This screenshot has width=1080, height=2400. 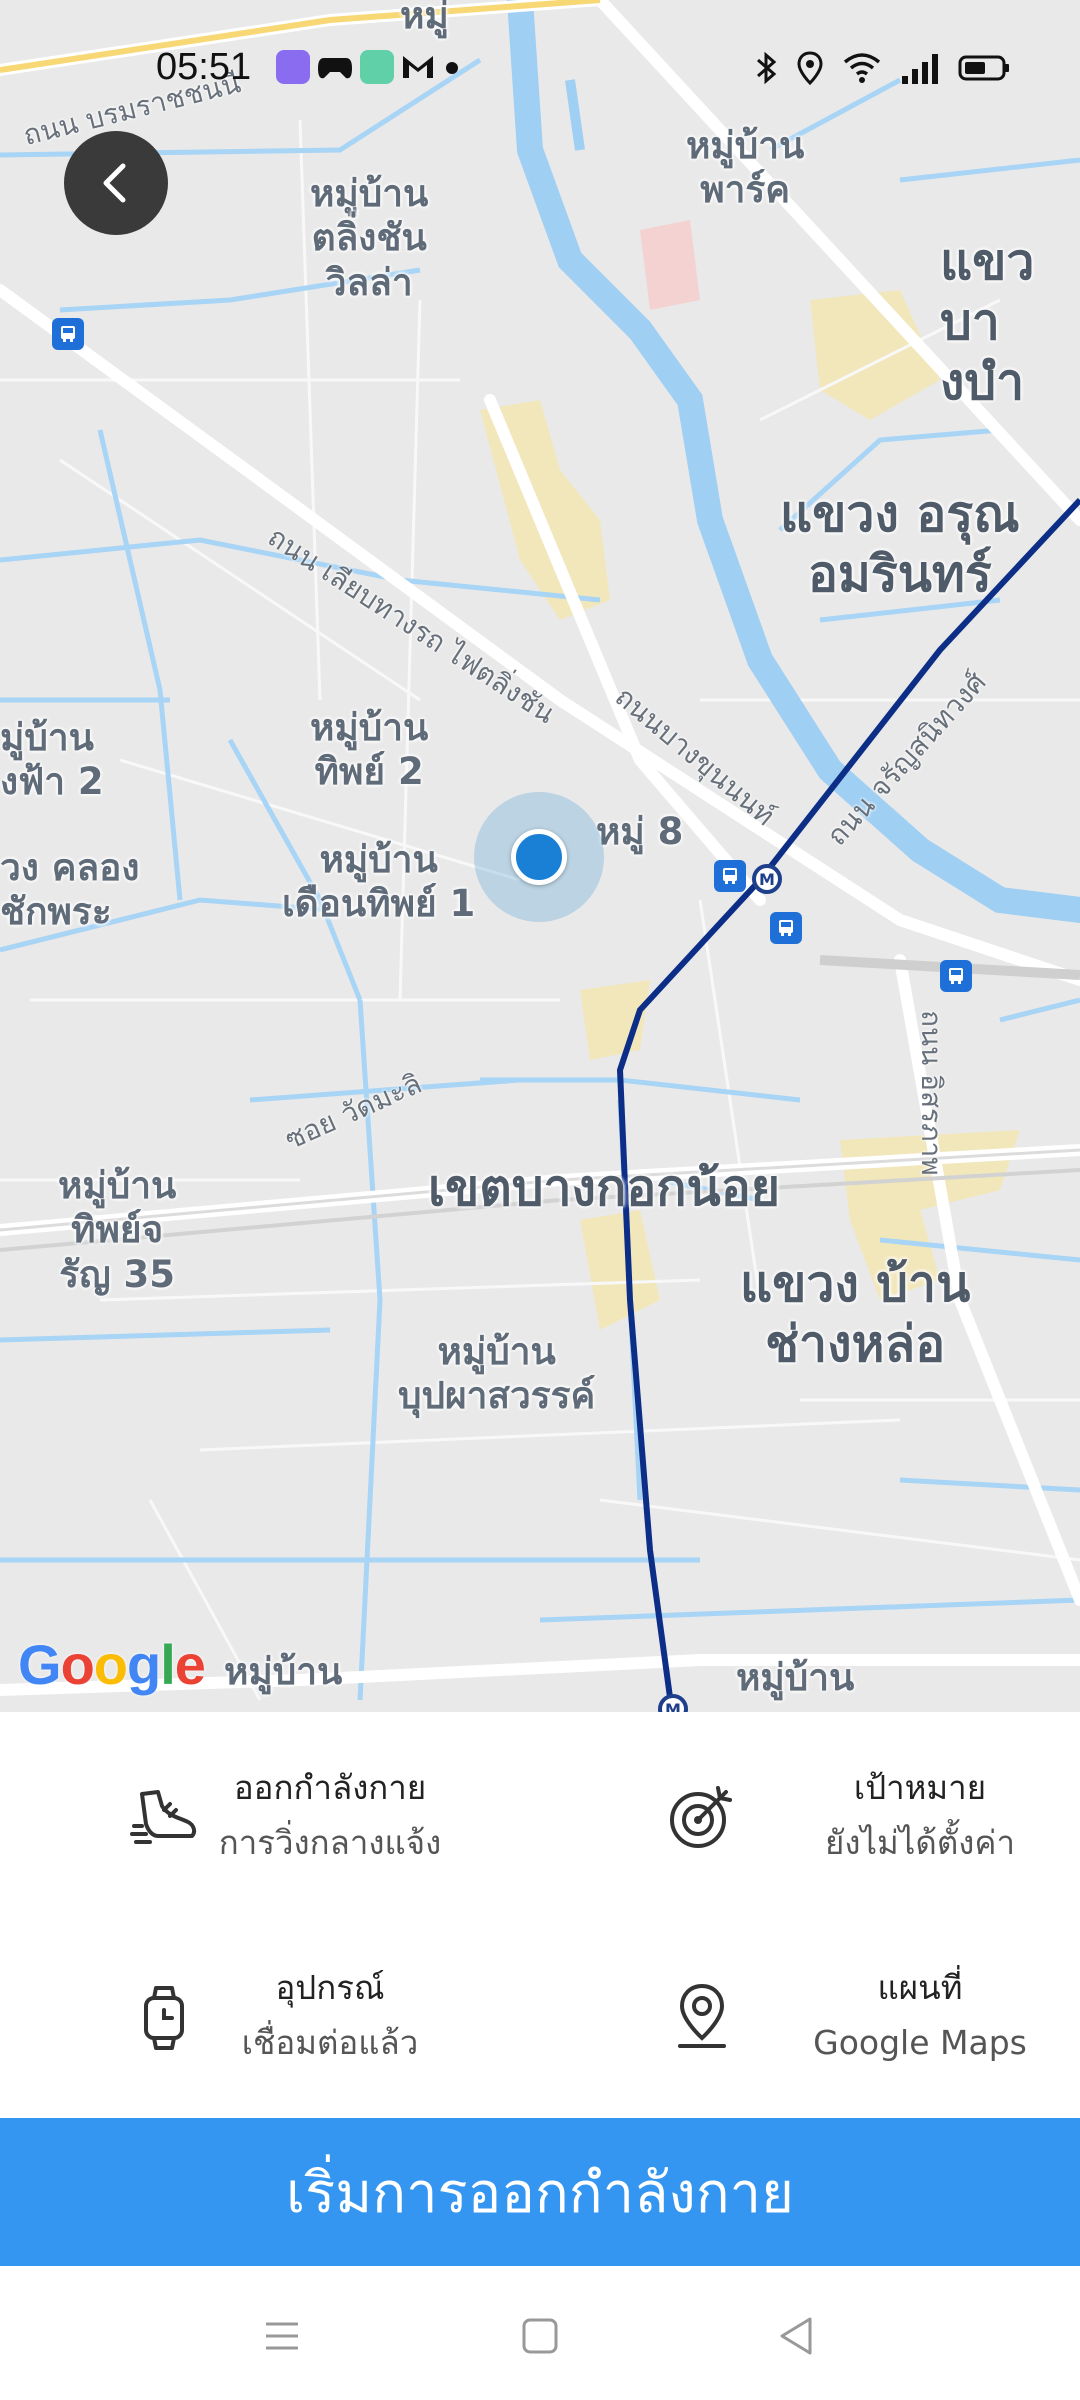 What do you see at coordinates (745, 168) in the screenshot?
I see `map-label-village-park: หมู่บ้าน พาร์ค` at bounding box center [745, 168].